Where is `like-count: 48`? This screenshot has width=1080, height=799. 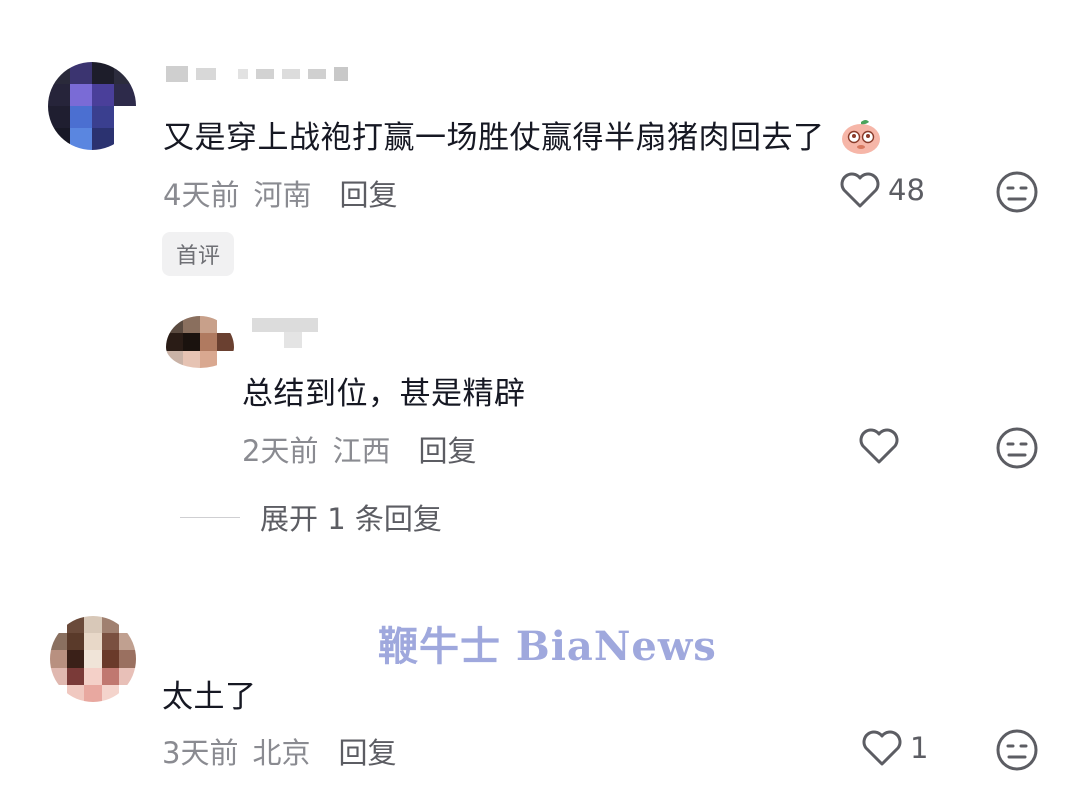
like-count: 48 is located at coordinates (906, 190).